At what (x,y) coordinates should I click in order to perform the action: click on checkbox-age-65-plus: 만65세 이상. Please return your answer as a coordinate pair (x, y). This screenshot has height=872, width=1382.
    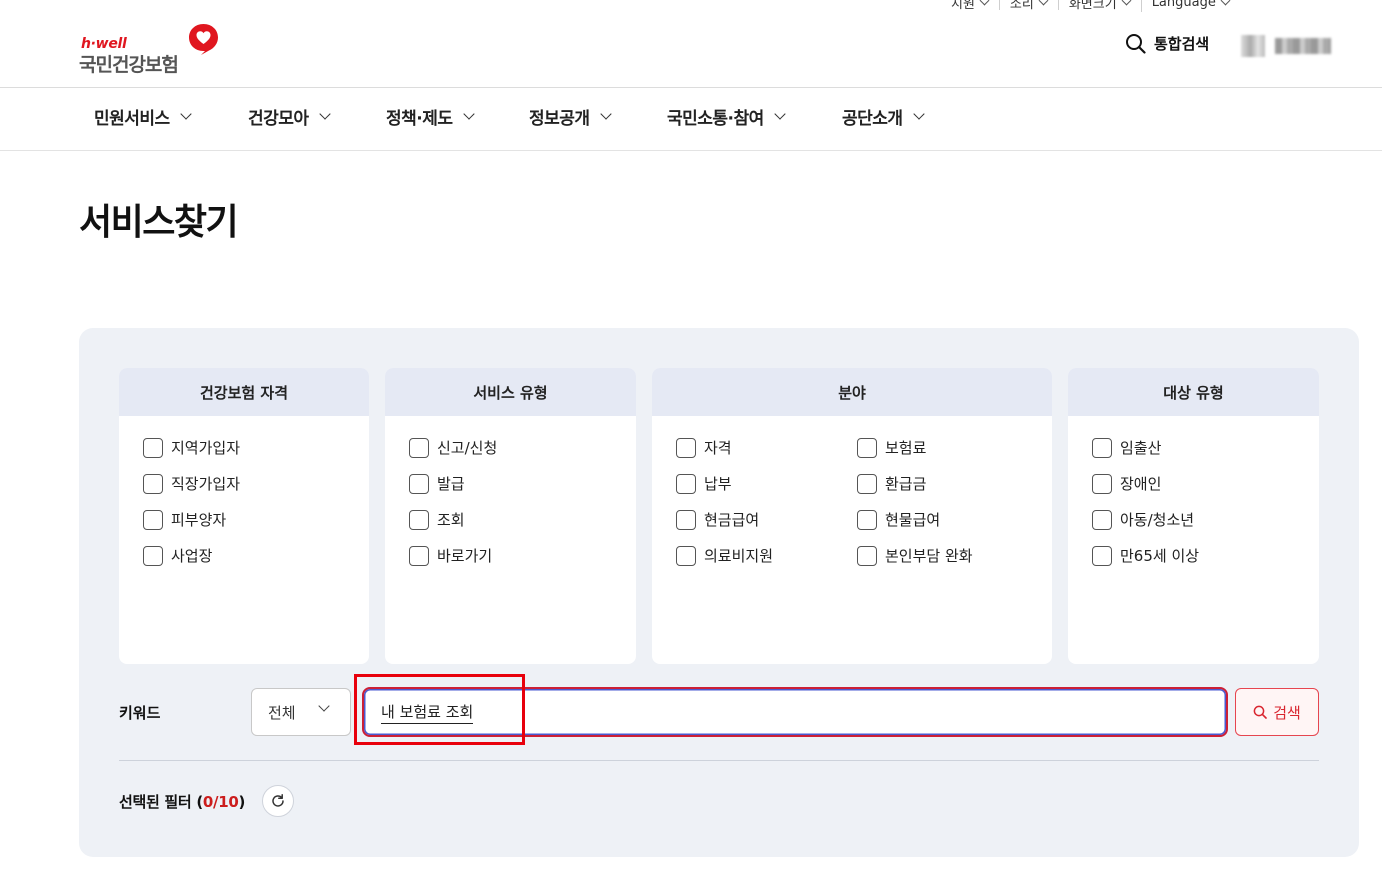
    Looking at the image, I should click on (1145, 555).